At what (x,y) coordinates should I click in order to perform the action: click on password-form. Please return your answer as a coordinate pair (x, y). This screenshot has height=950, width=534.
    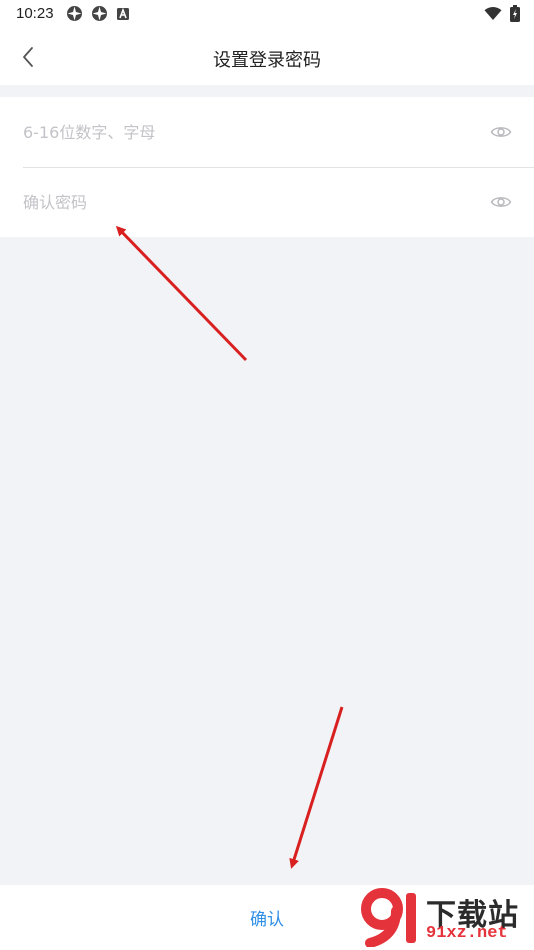
    Looking at the image, I should click on (267, 167).